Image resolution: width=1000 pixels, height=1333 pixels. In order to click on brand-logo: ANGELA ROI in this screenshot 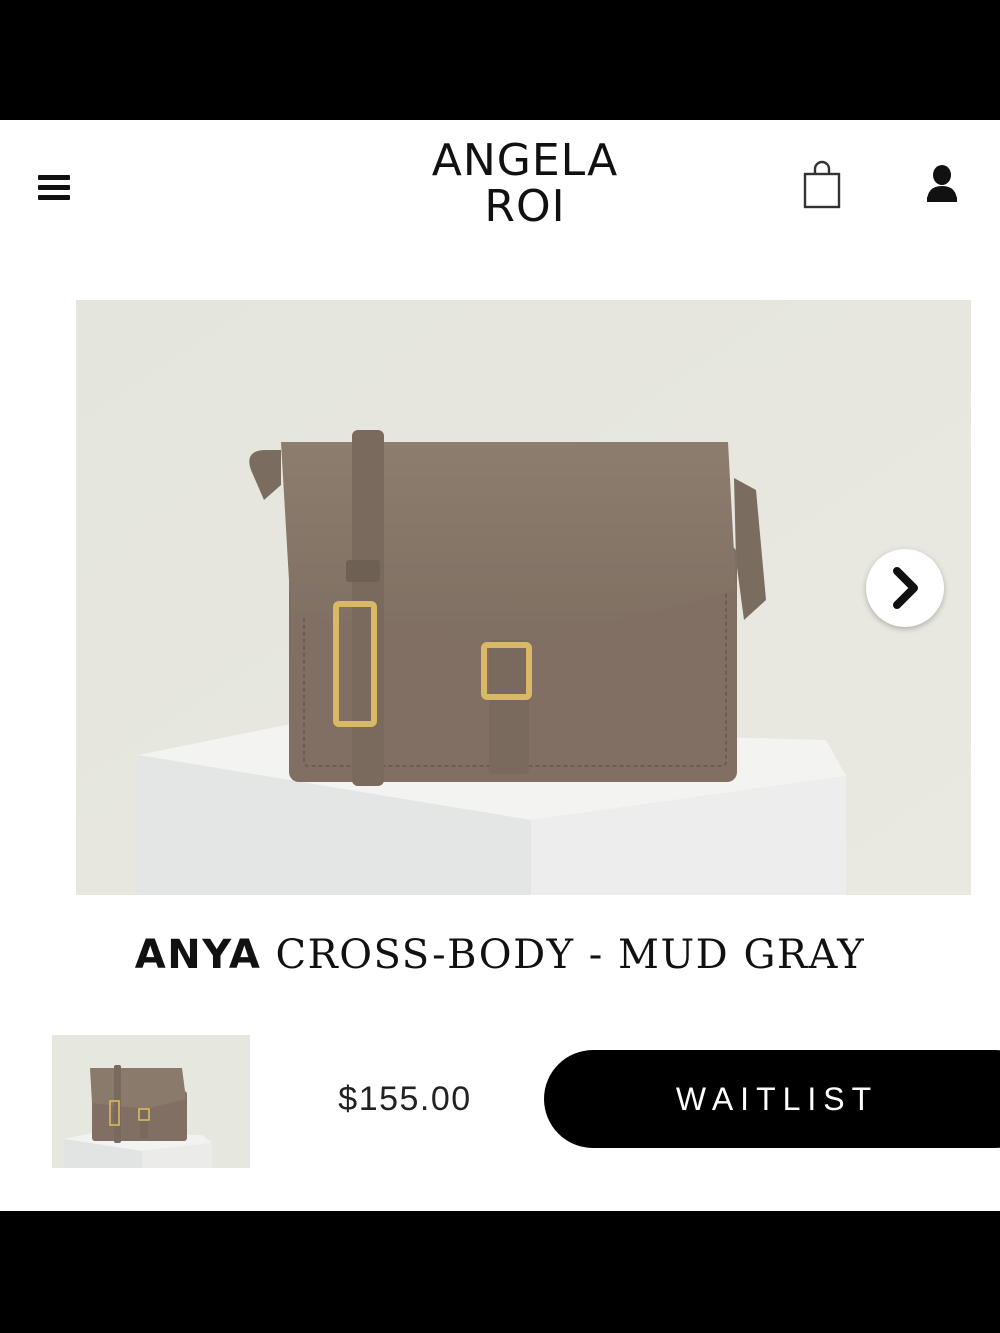, I will do `click(525, 184)`.